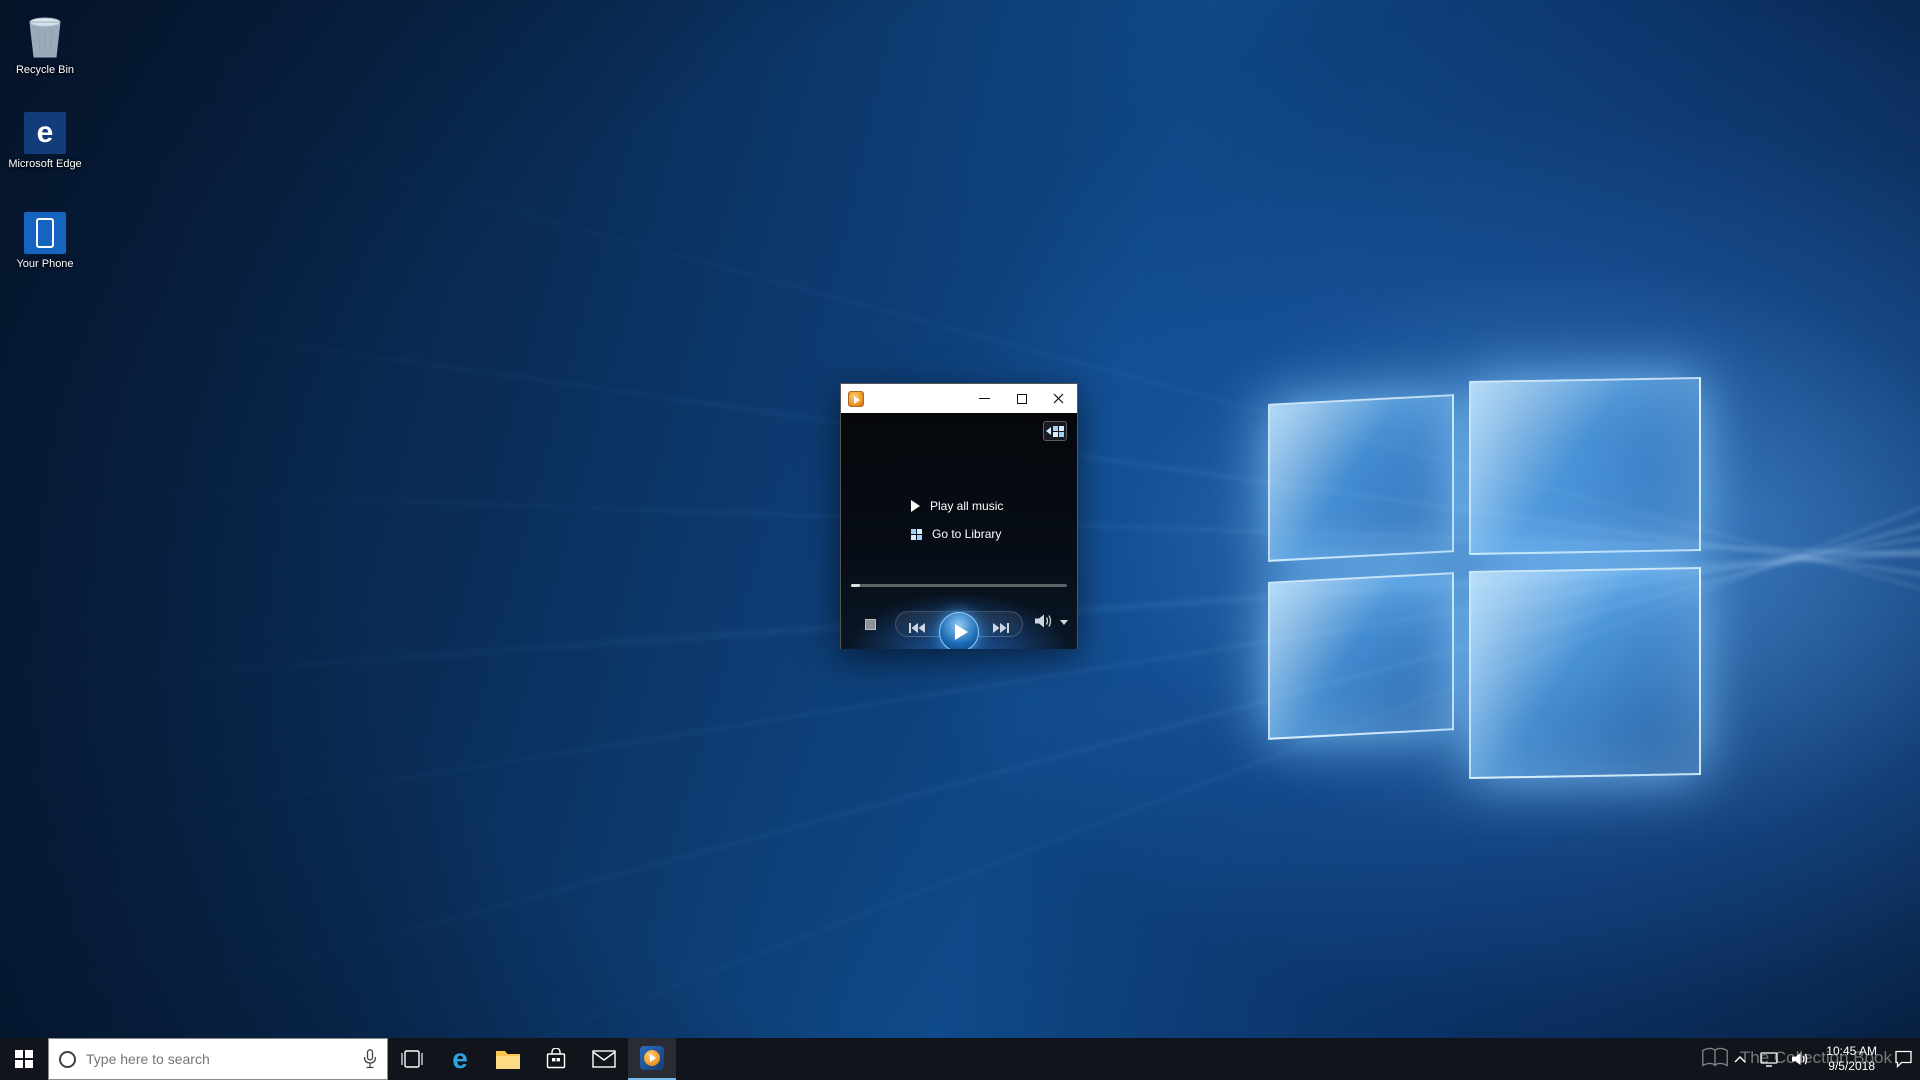  Describe the element at coordinates (1064, 622) in the screenshot. I see `volume-options-chevron-icon` at that location.